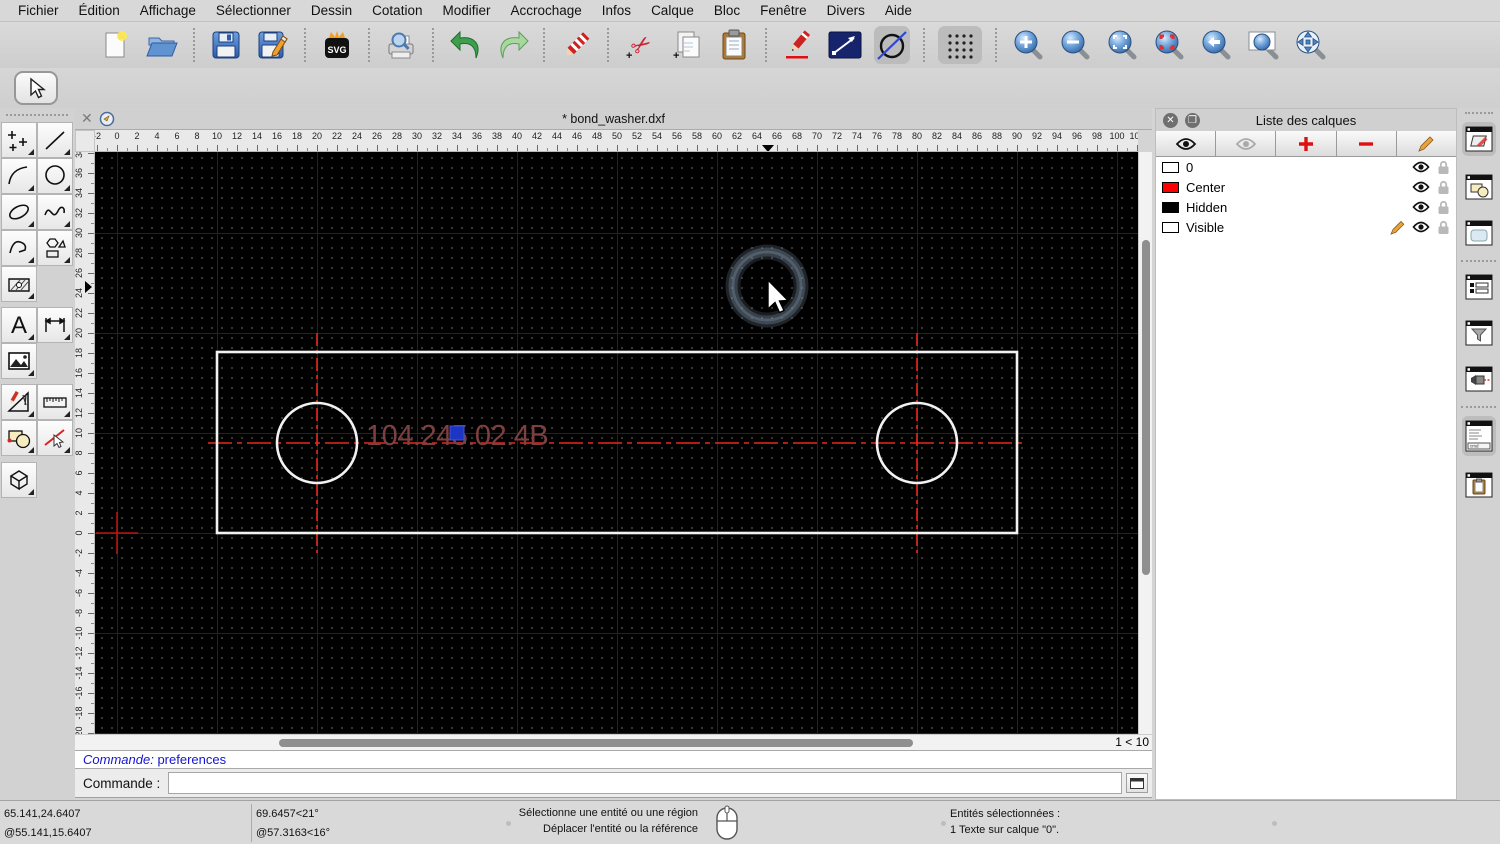  What do you see at coordinates (1137, 783) in the screenshot?
I see `command-dock-button` at bounding box center [1137, 783].